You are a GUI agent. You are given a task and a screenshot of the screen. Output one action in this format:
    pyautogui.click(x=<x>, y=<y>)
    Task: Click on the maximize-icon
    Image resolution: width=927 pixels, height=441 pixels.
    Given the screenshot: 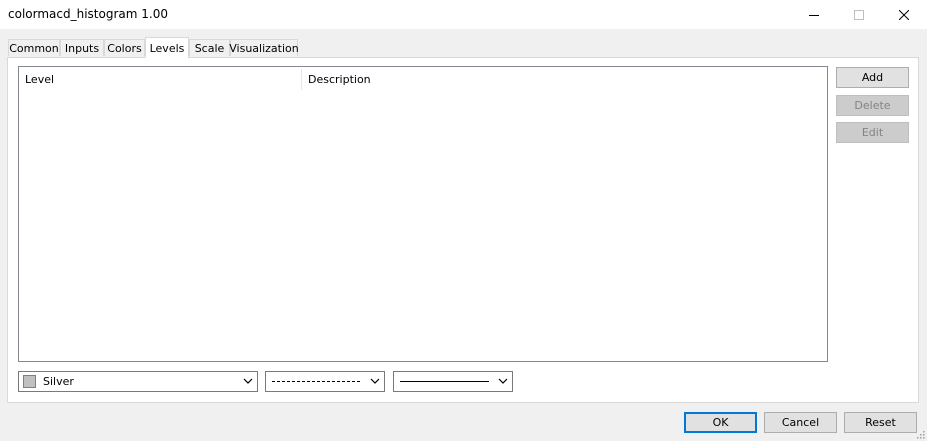 What is the action you would take?
    pyautogui.click(x=859, y=14)
    